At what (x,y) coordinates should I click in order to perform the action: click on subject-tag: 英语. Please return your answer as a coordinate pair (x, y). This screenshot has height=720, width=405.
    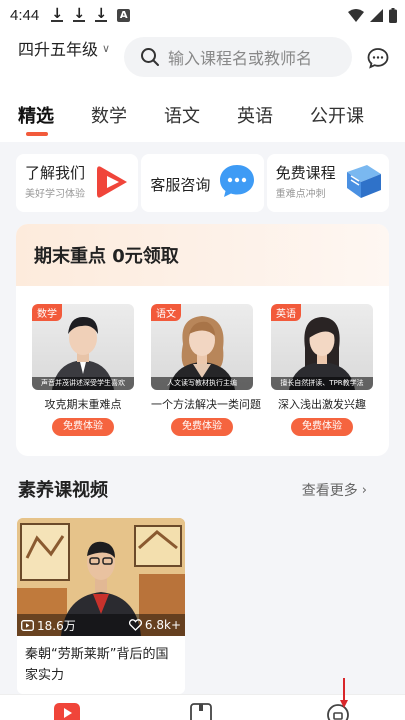
    Looking at the image, I should click on (286, 312).